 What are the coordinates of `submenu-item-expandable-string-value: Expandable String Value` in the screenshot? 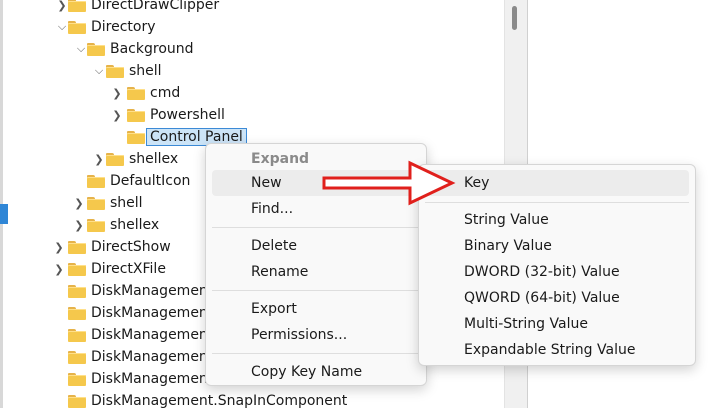 It's located at (557, 350).